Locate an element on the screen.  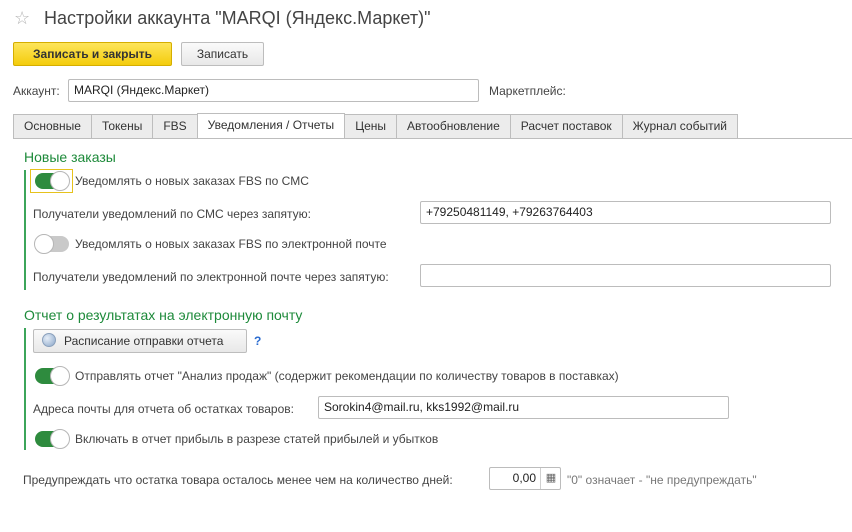
schedule-button-label: Расписание отправки отчета is located at coordinates (144, 341).